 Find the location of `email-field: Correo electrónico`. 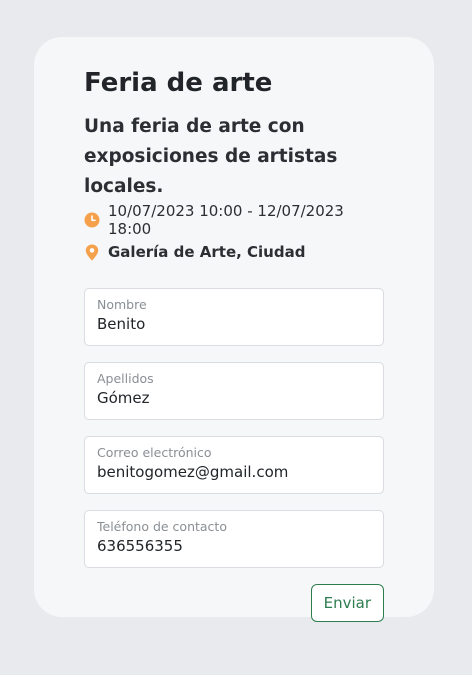

email-field: Correo electrónico is located at coordinates (234, 465).